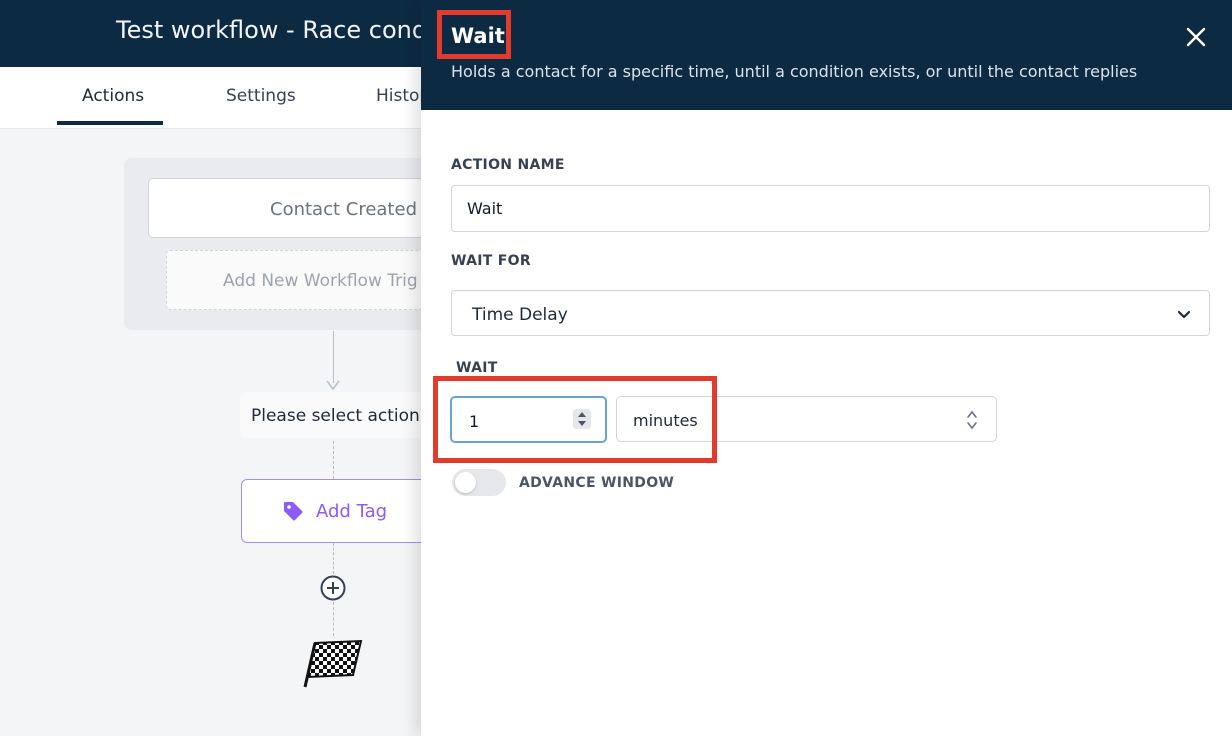 The image size is (1232, 736). Describe the element at coordinates (333, 663) in the screenshot. I see `checkered-flag-icon` at that location.